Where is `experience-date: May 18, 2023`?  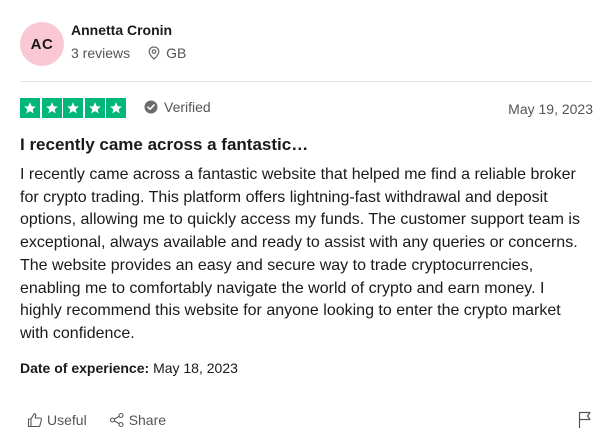
experience-date: May 18, 2023 is located at coordinates (195, 368).